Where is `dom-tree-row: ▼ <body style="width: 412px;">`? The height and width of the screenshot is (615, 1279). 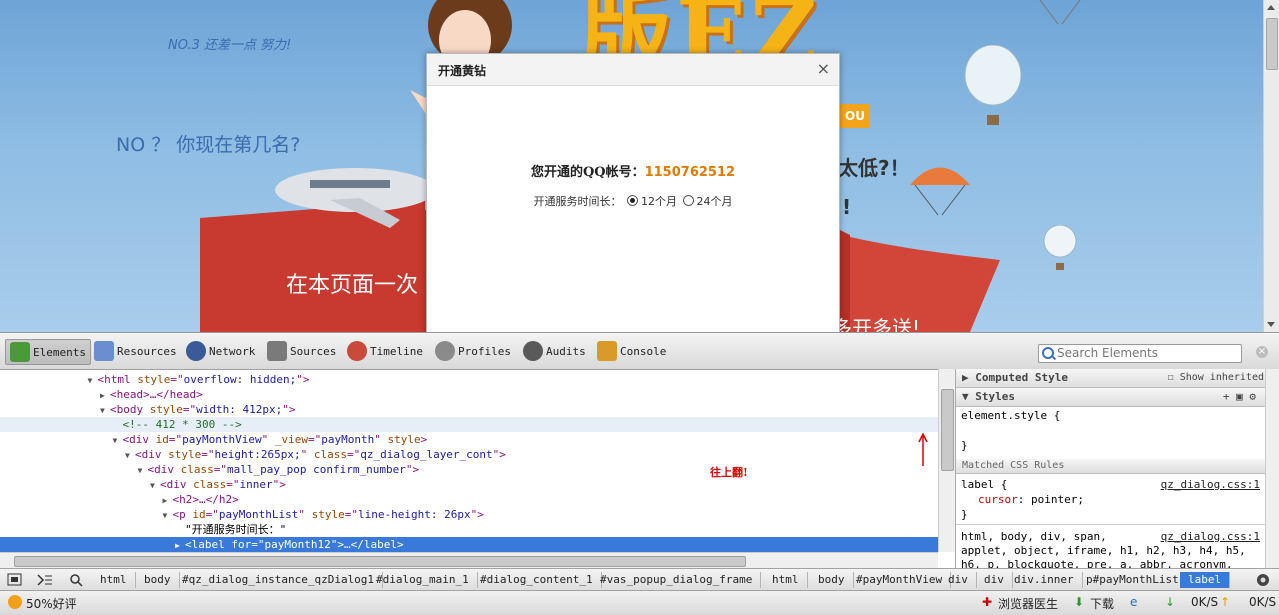 dom-tree-row: ▼ <body style="width: 412px;"> is located at coordinates (469, 409).